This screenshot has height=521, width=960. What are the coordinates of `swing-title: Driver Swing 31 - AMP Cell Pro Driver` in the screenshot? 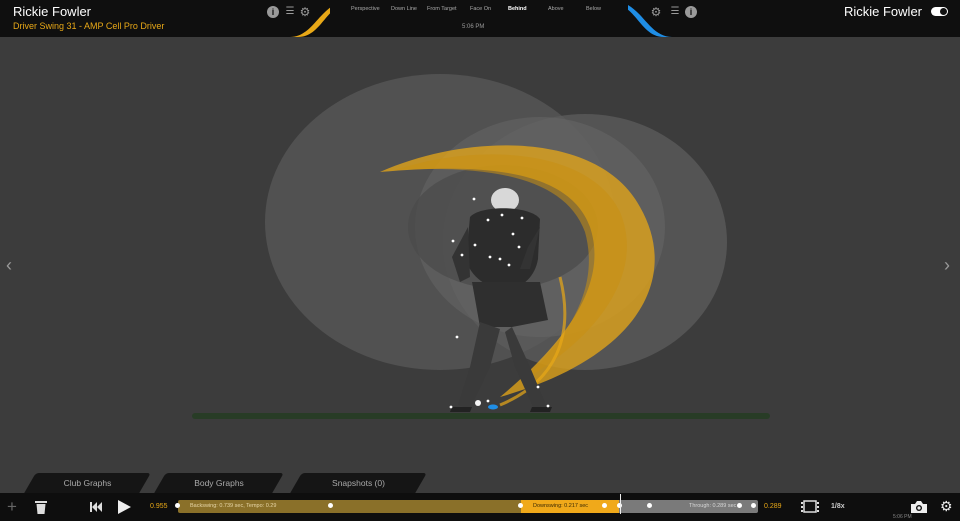 It's located at (88, 26).